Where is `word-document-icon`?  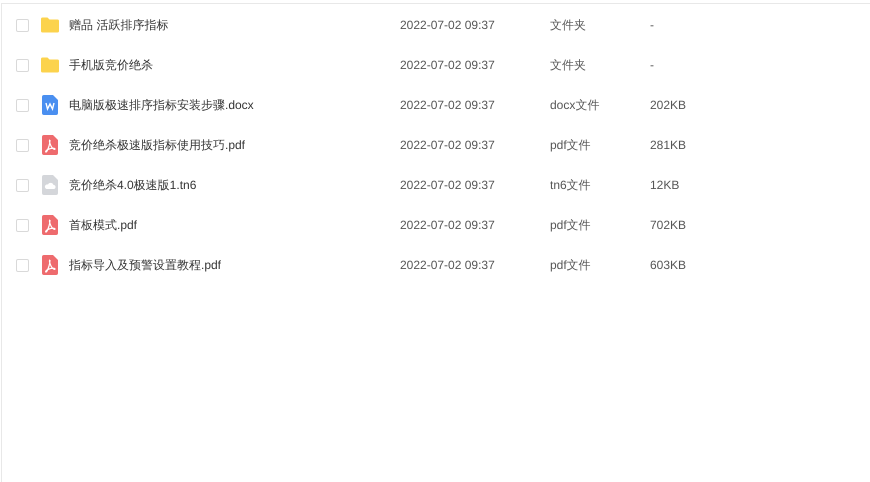 word-document-icon is located at coordinates (50, 105).